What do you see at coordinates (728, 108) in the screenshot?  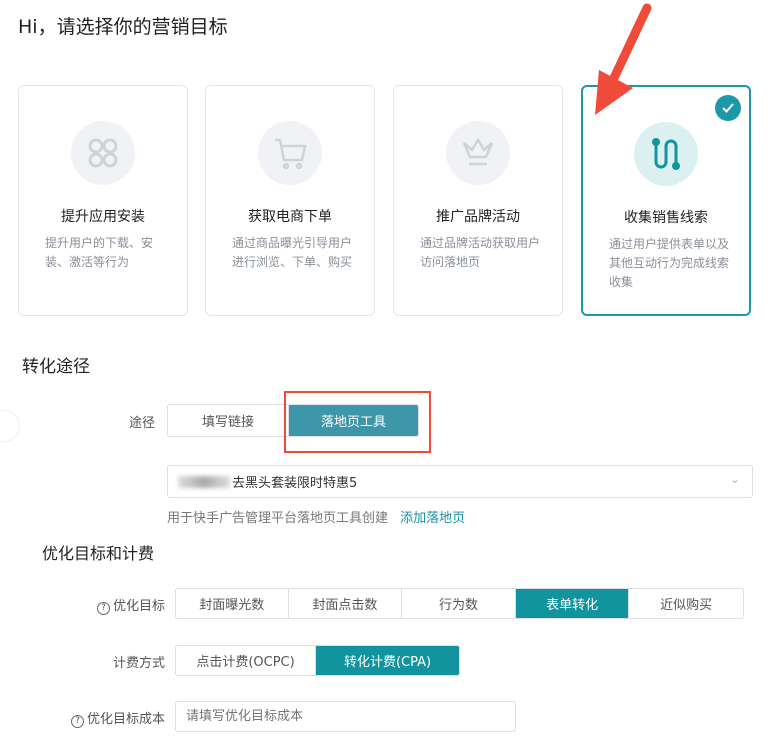 I see `check-icon` at bounding box center [728, 108].